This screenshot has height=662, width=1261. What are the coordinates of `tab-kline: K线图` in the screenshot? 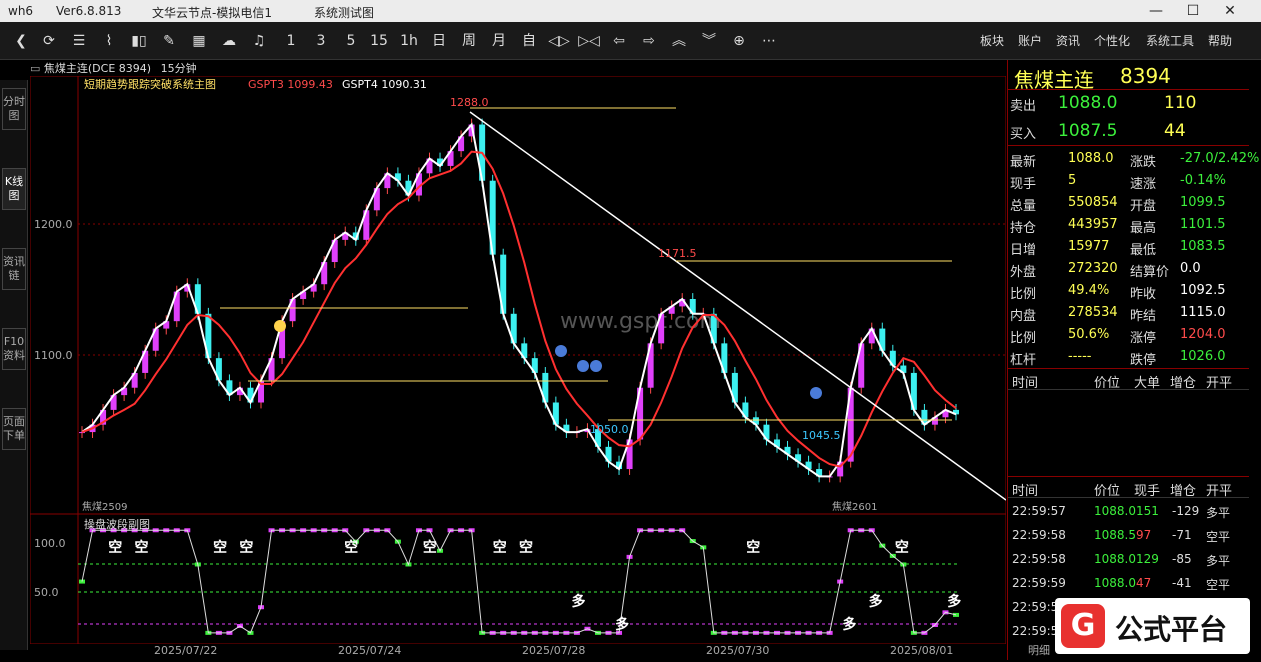 It's located at (14, 189).